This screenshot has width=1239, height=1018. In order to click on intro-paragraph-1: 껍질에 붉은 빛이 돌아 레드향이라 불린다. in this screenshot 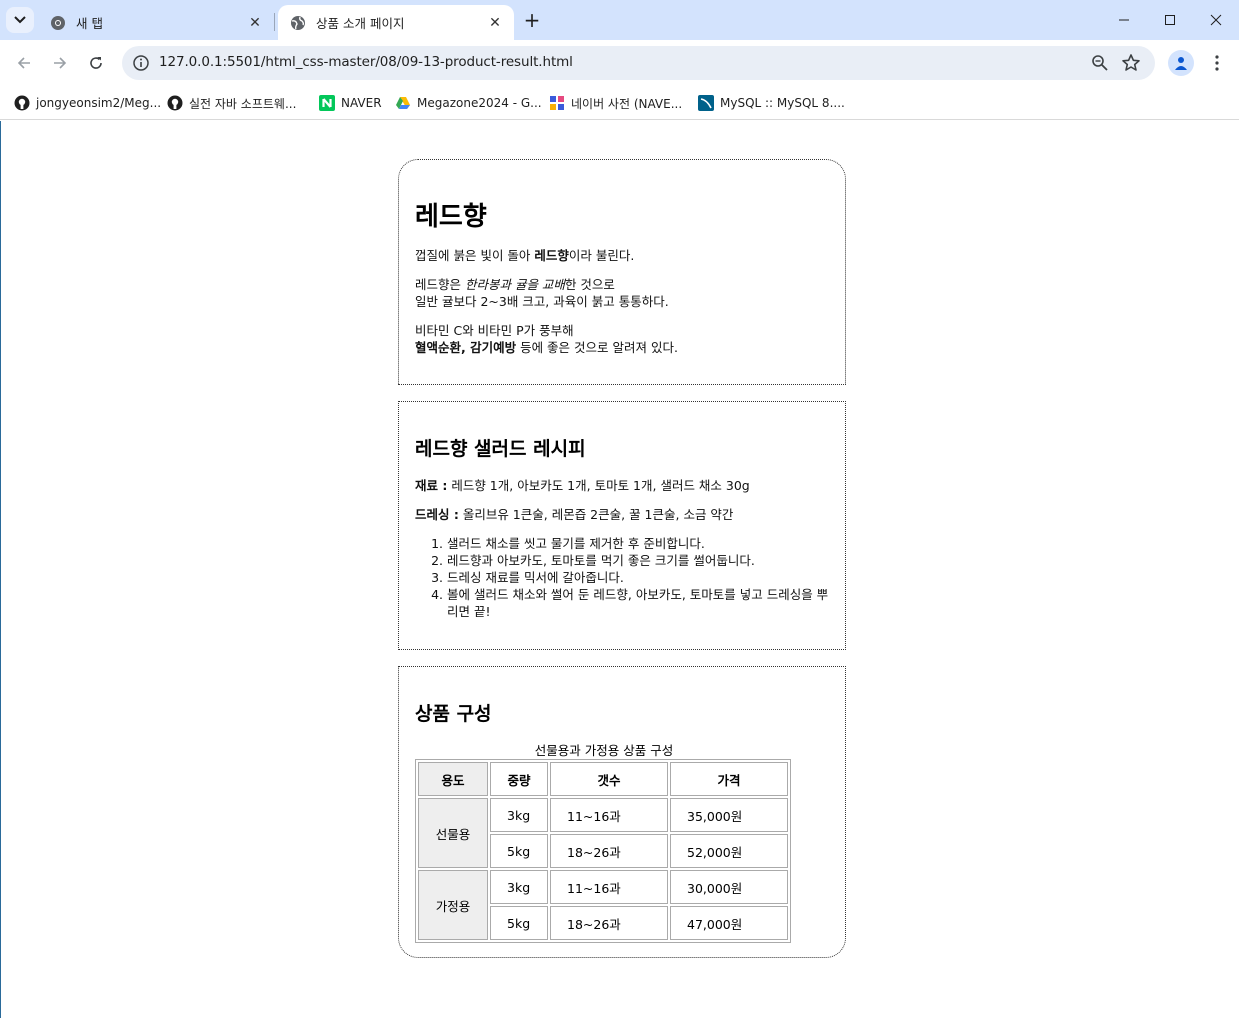, I will do `click(622, 255)`.